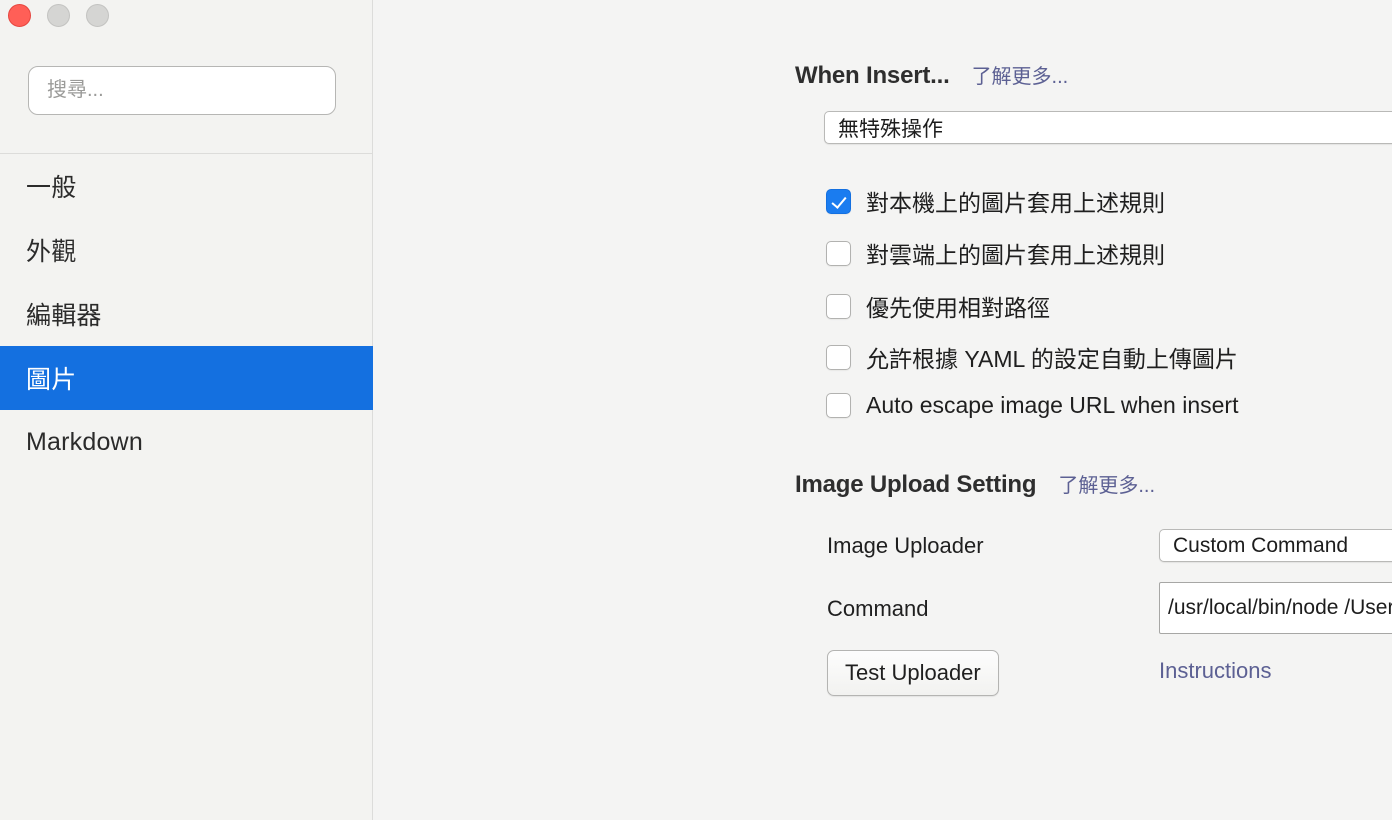  I want to click on sidebar-search, so click(182, 90).